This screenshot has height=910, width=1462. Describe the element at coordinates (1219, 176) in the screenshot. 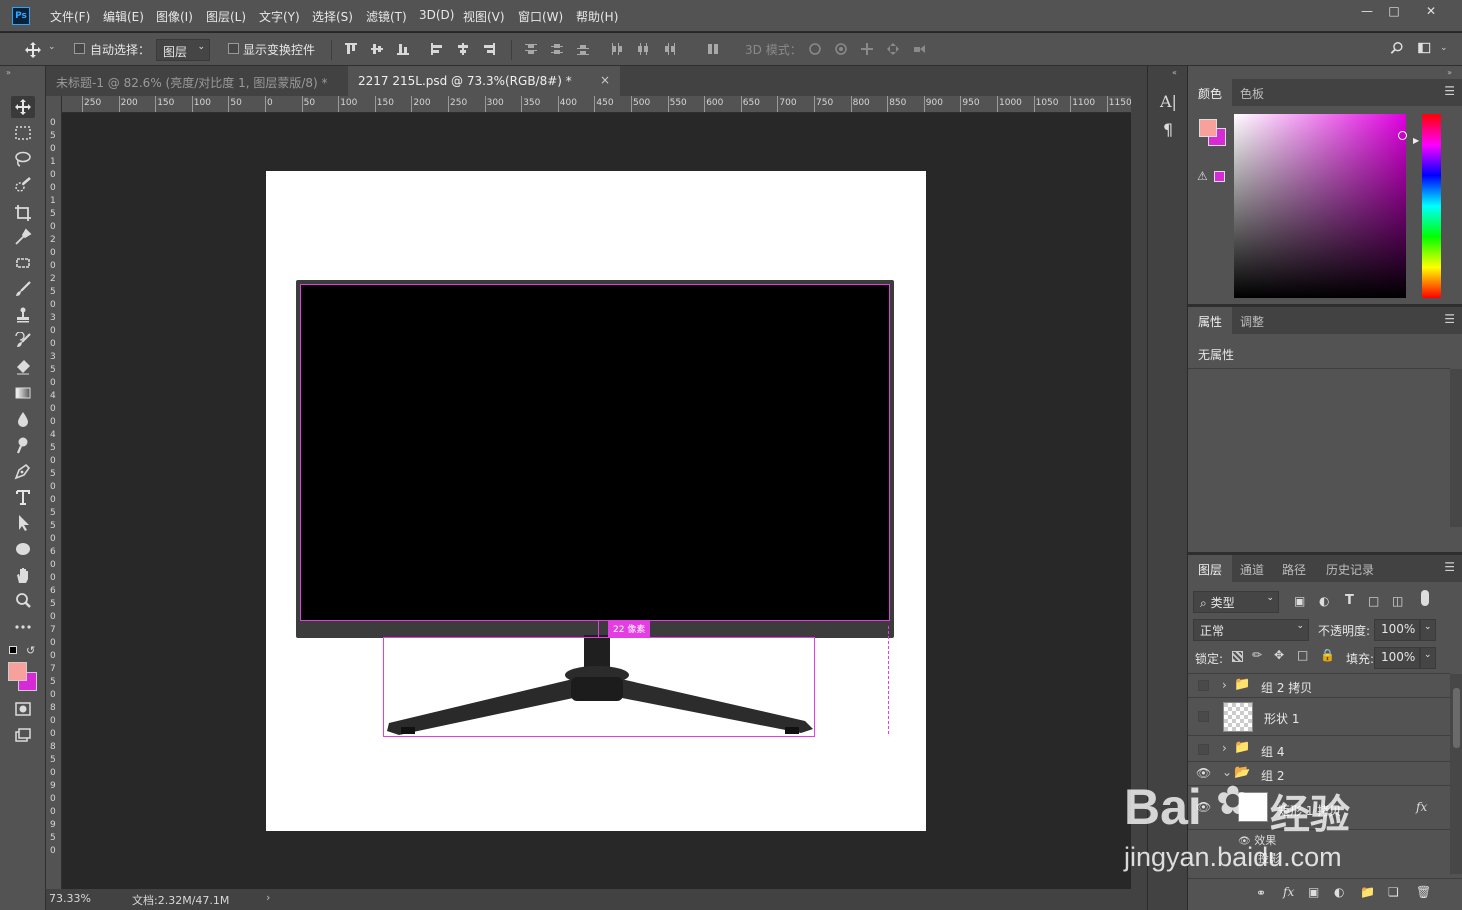

I see `gamut-swatch` at that location.